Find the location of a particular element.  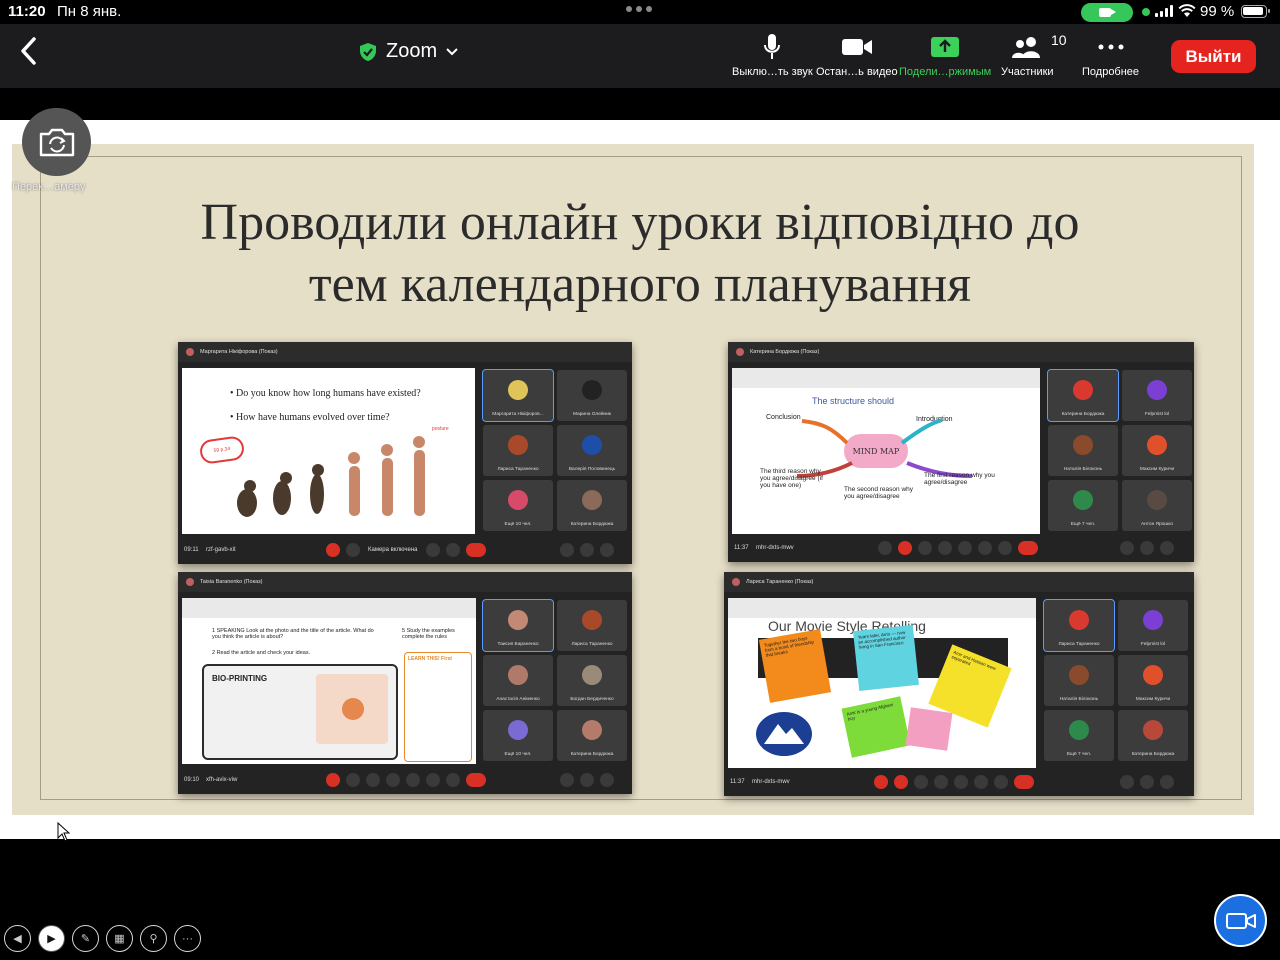

participant-tile: Анастасія Аніменко is located at coordinates (518, 680).